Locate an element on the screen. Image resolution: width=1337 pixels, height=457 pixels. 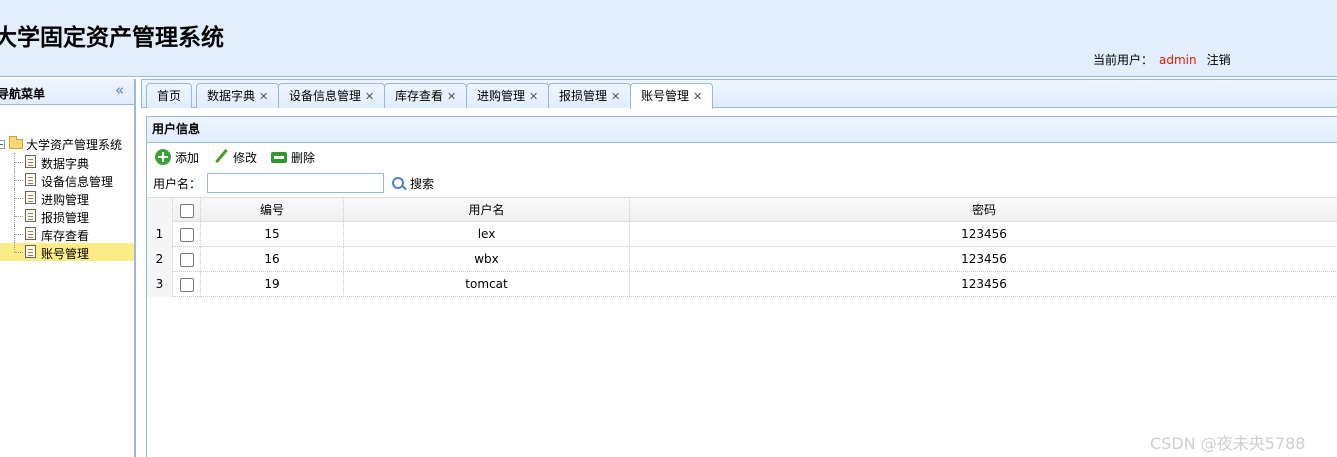
cell-username: wbx is located at coordinates (487, 259).